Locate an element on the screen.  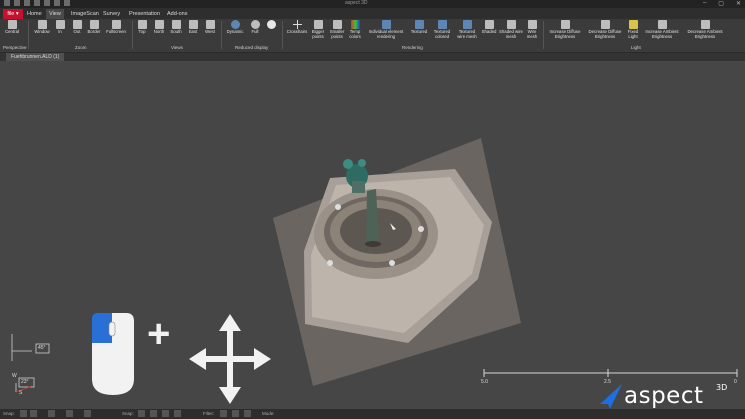
zoom-in-button: In is located at coordinates (60, 27).